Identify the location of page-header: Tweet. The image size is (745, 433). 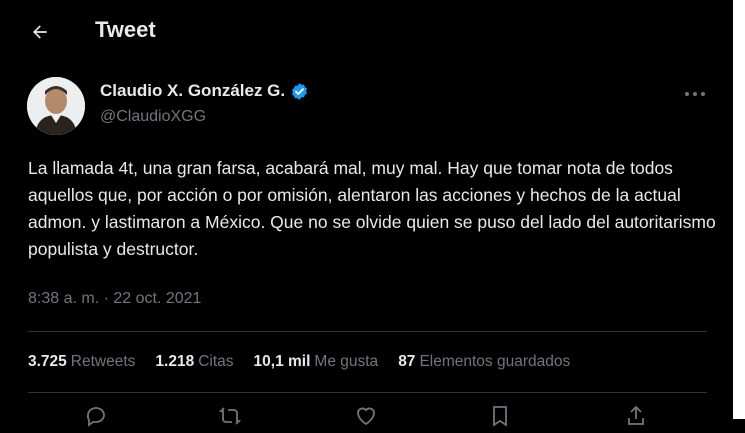
(366, 31).